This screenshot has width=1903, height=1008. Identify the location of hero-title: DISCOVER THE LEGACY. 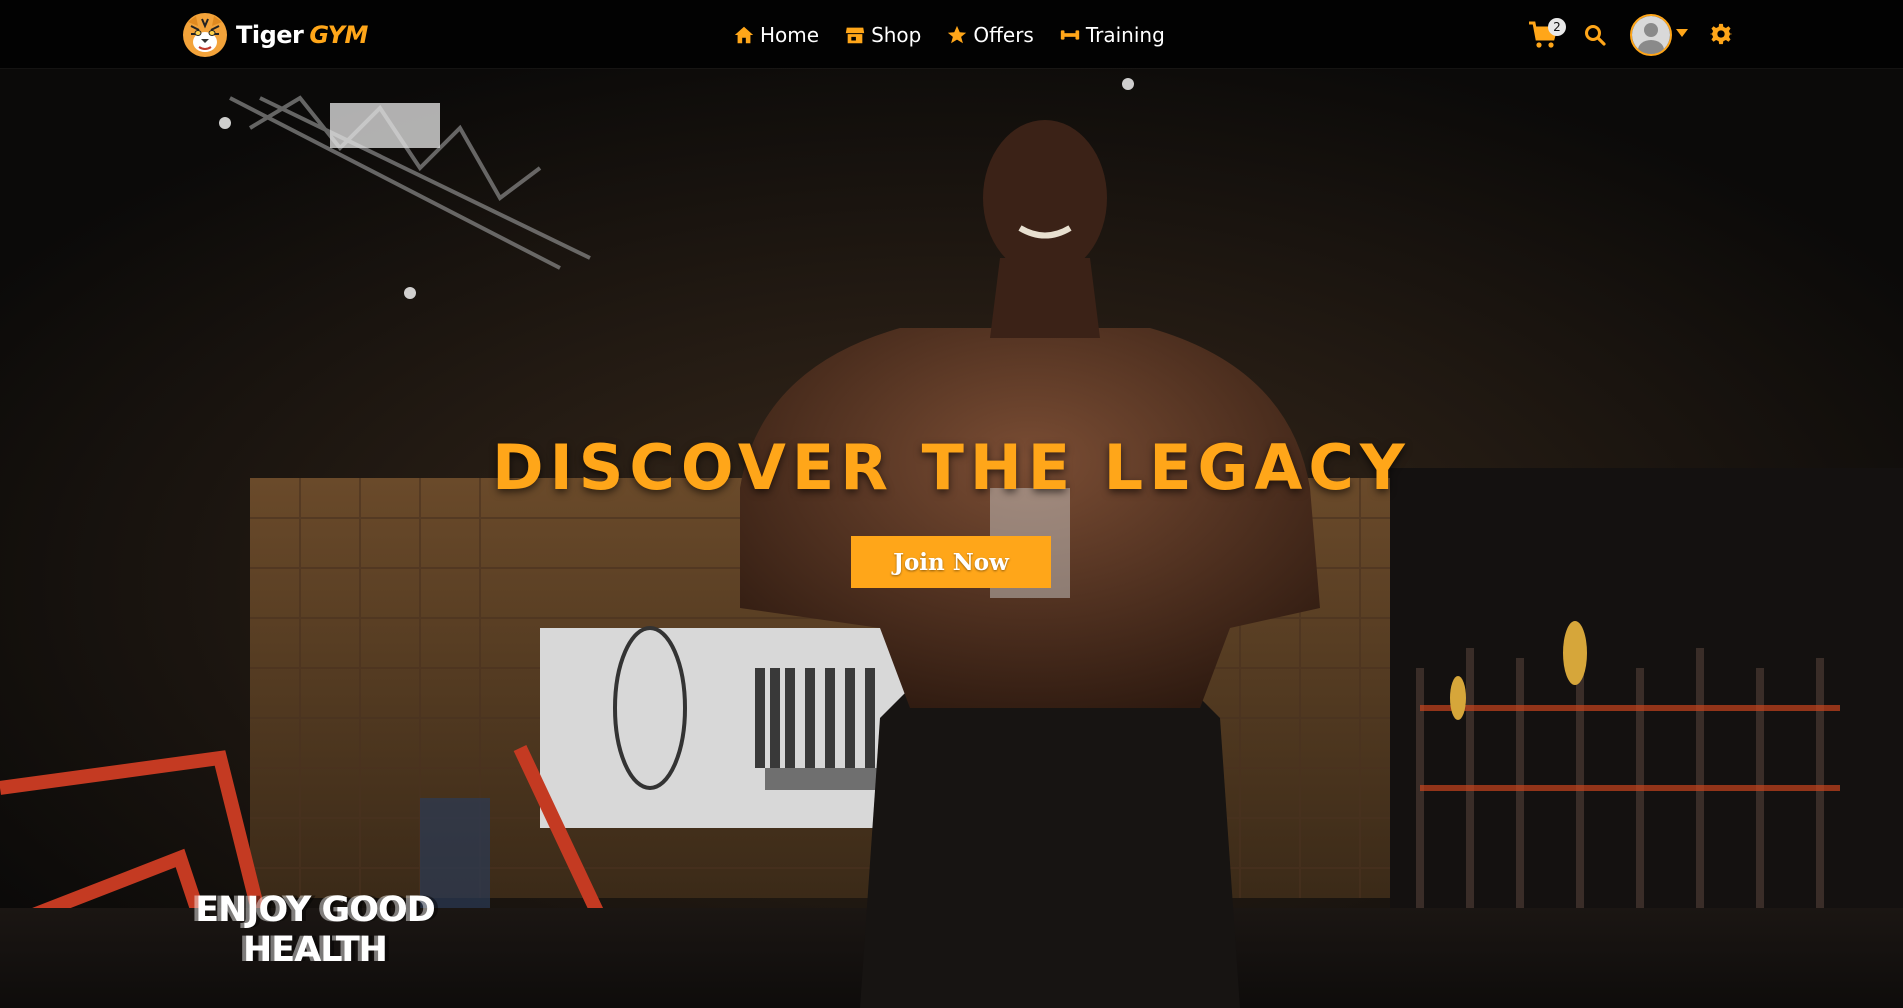
(951, 467).